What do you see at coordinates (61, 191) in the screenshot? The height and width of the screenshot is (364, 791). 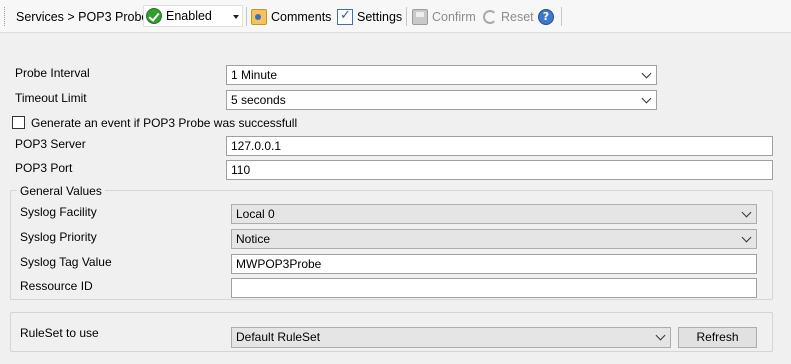 I see `general-values-title: General Values` at bounding box center [61, 191].